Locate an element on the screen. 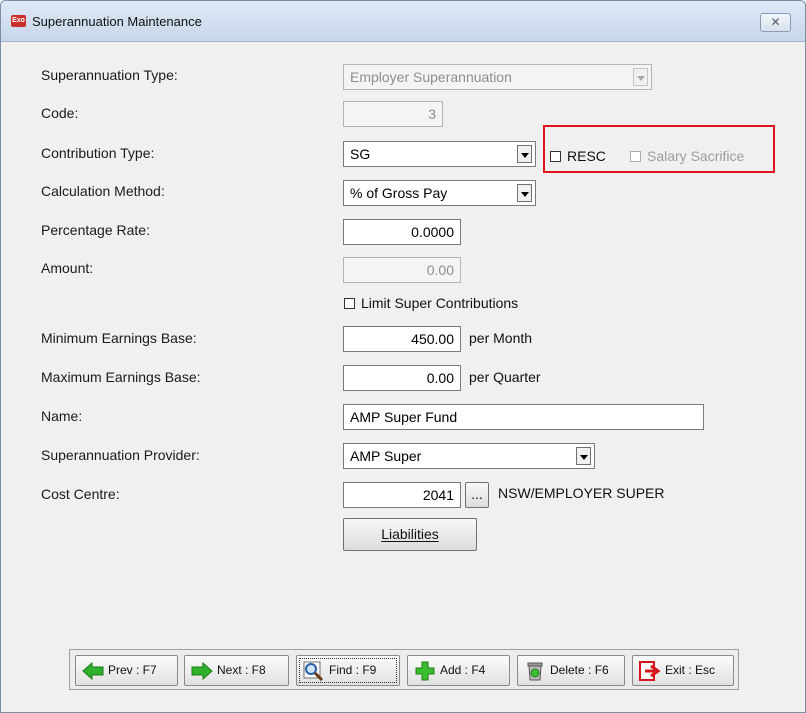  delete-label: Delete : F6 is located at coordinates (579, 670).